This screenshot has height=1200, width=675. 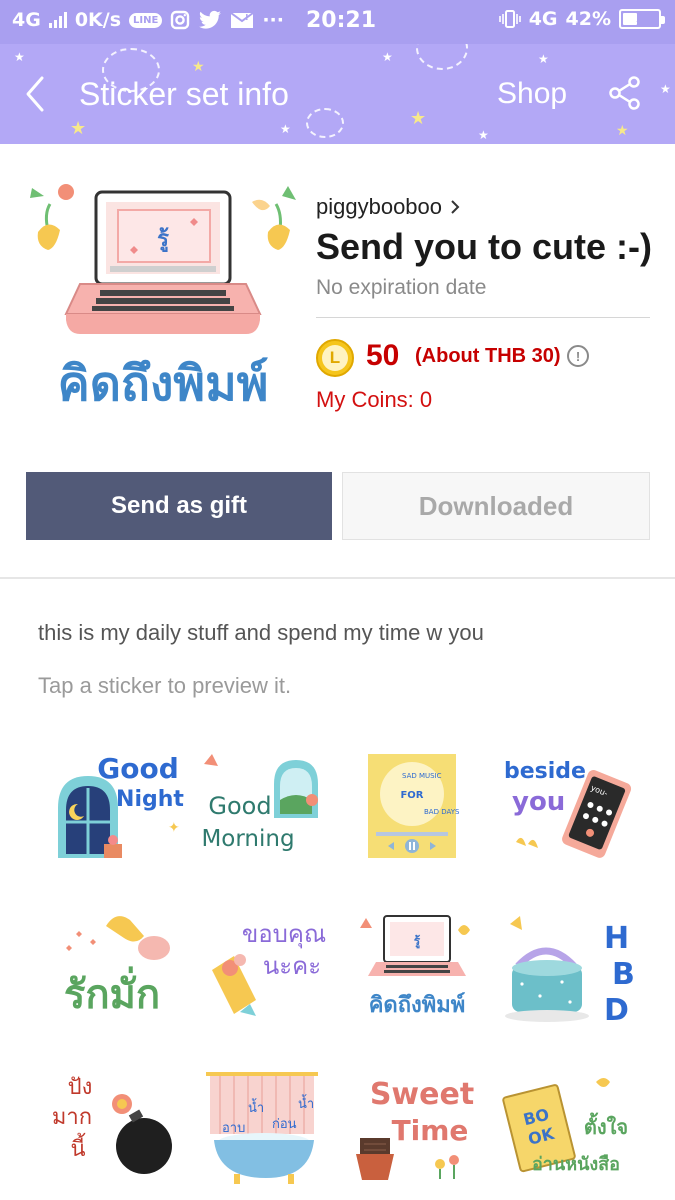 What do you see at coordinates (242, 20) in the screenshot?
I see `mail-icon: !` at bounding box center [242, 20].